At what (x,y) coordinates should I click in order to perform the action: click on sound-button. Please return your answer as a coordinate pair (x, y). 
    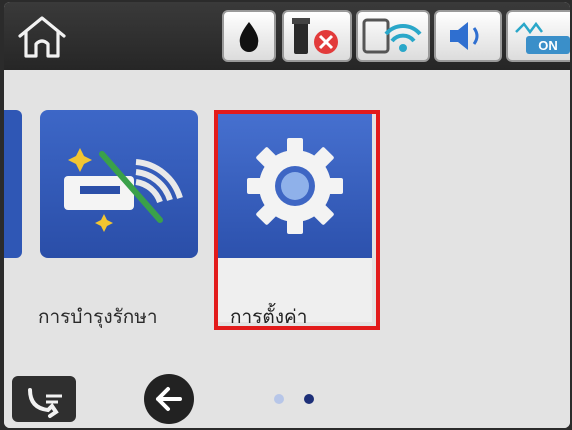
    Looking at the image, I should click on (468, 36).